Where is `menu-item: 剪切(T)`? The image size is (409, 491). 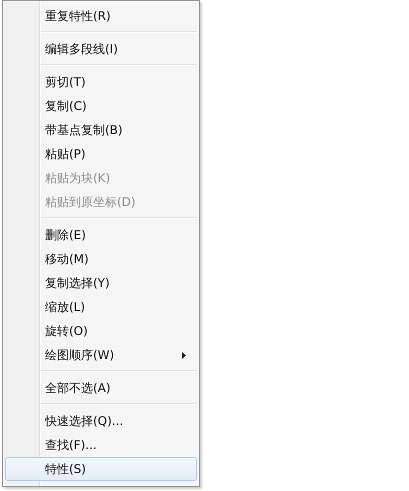
menu-item: 剪切(T) is located at coordinates (101, 82).